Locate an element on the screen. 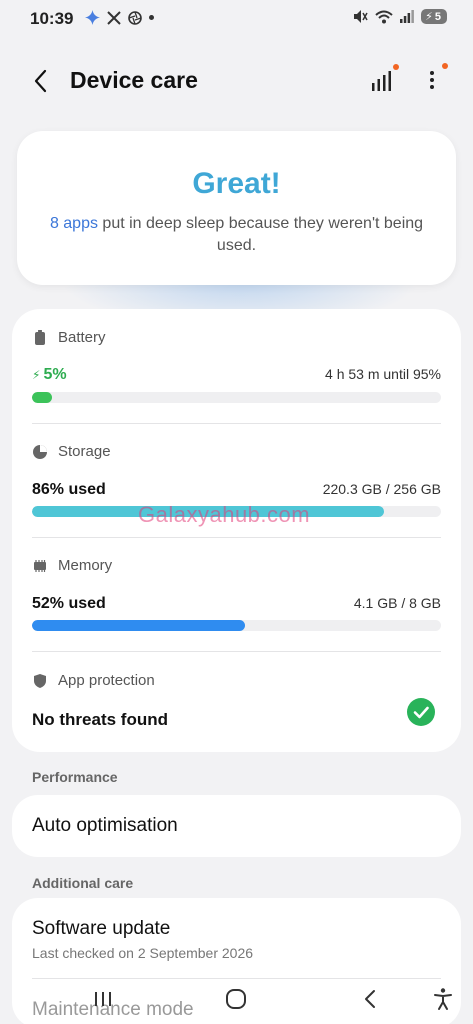  recents-icon is located at coordinates (103, 999).